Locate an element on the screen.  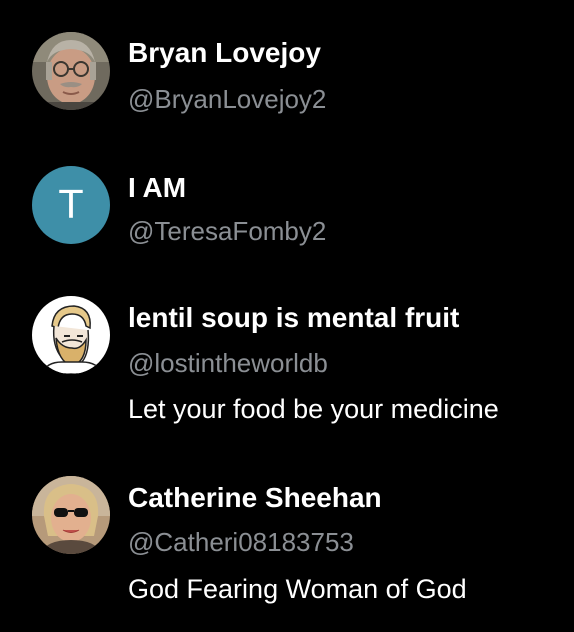
woman-with-sunglasses-photo-icon is located at coordinates (71, 515).